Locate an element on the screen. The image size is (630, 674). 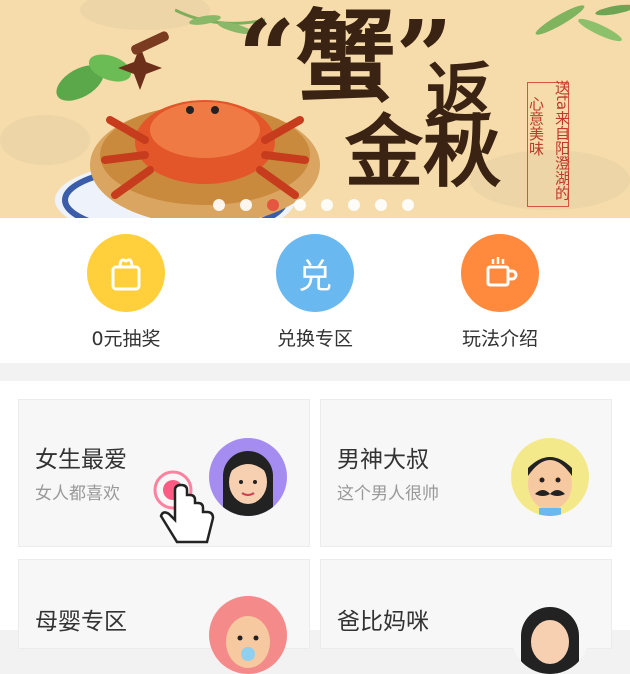
category-title: 女生最爱 is located at coordinates (81, 460).